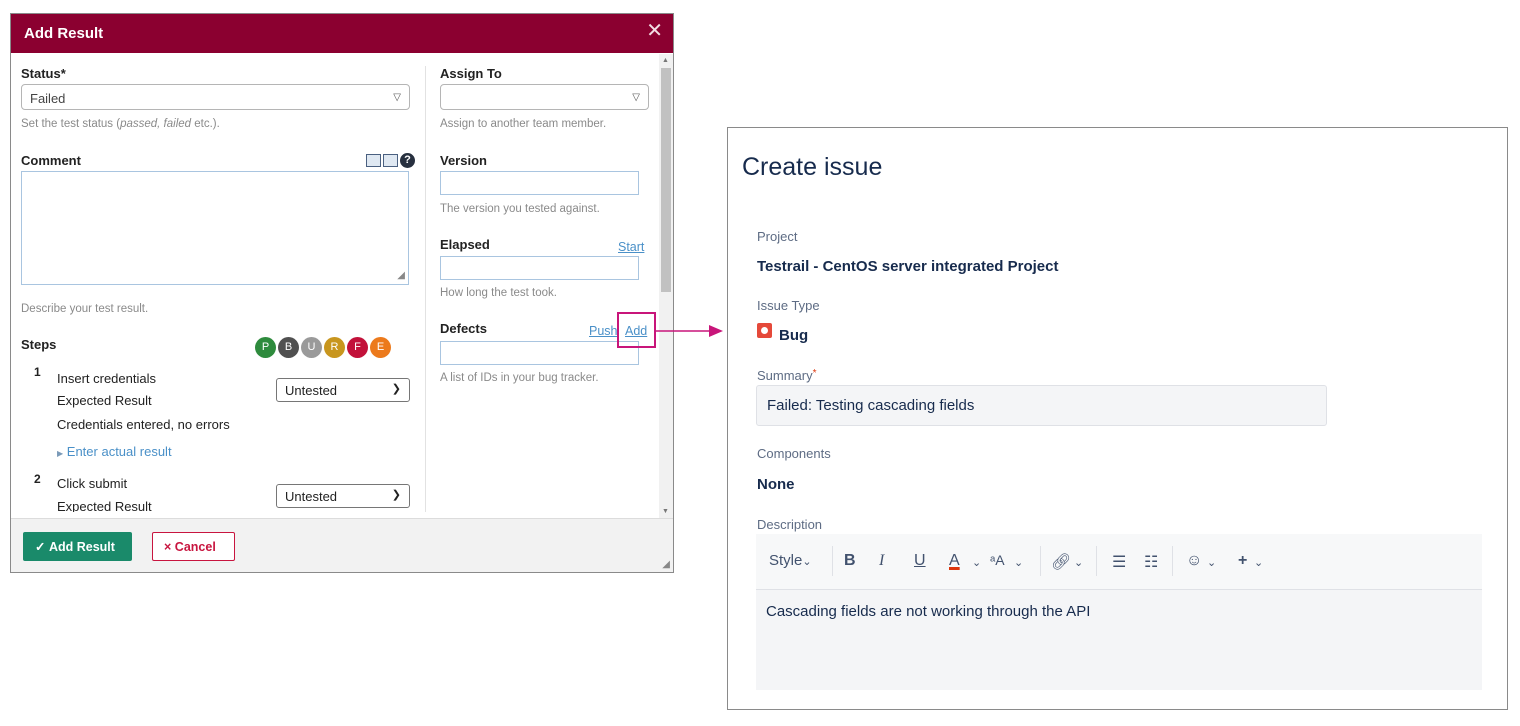  What do you see at coordinates (1194, 561) in the screenshot?
I see `emoji-icon: ☺` at bounding box center [1194, 561].